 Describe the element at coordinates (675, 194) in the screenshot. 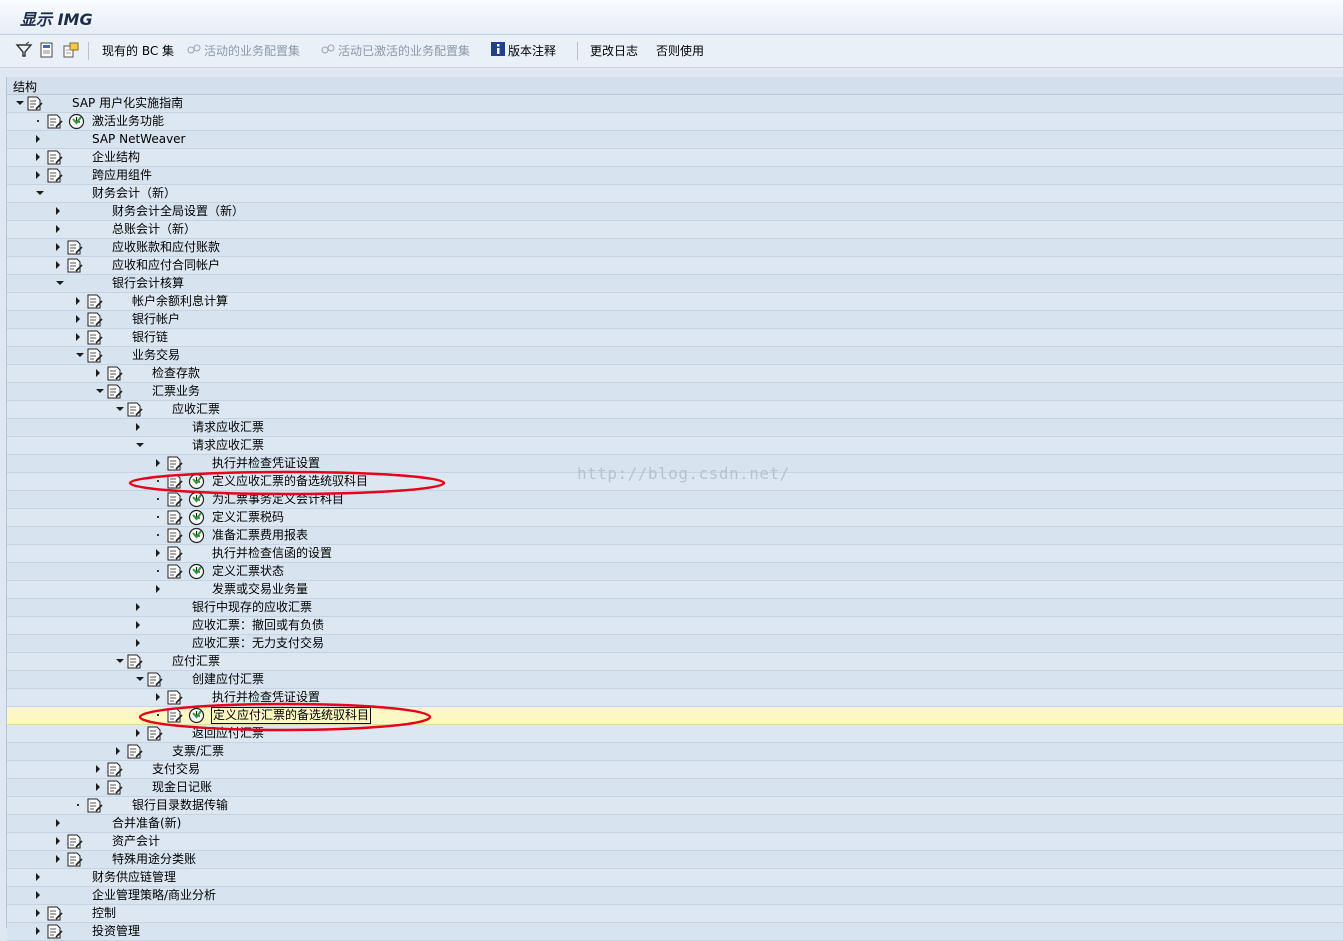

I see `tree-row: 财务会计（新）` at that location.